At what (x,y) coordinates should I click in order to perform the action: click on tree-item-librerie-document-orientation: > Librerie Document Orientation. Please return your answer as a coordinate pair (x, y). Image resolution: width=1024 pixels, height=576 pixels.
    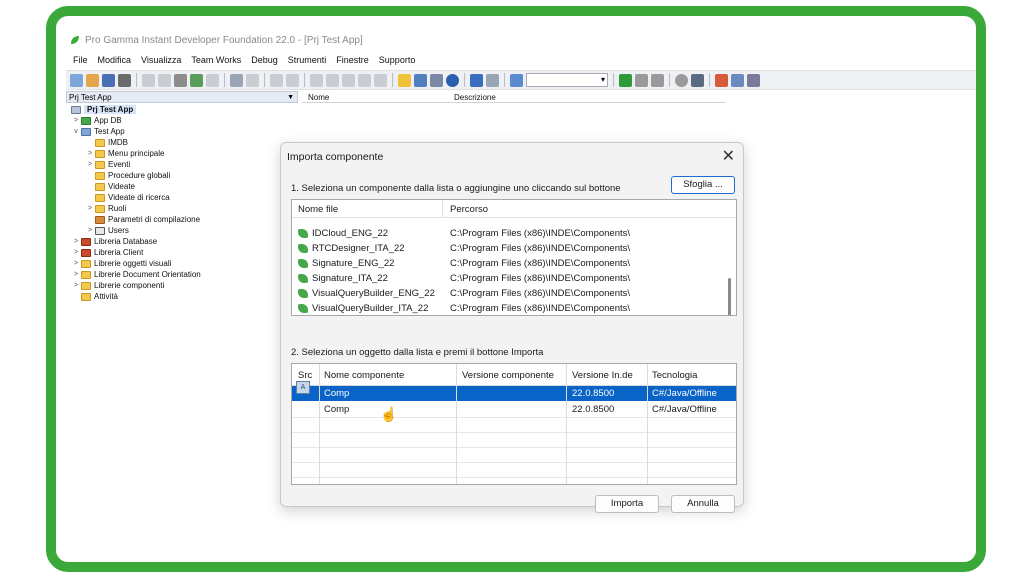
    Looking at the image, I should click on (136, 274).